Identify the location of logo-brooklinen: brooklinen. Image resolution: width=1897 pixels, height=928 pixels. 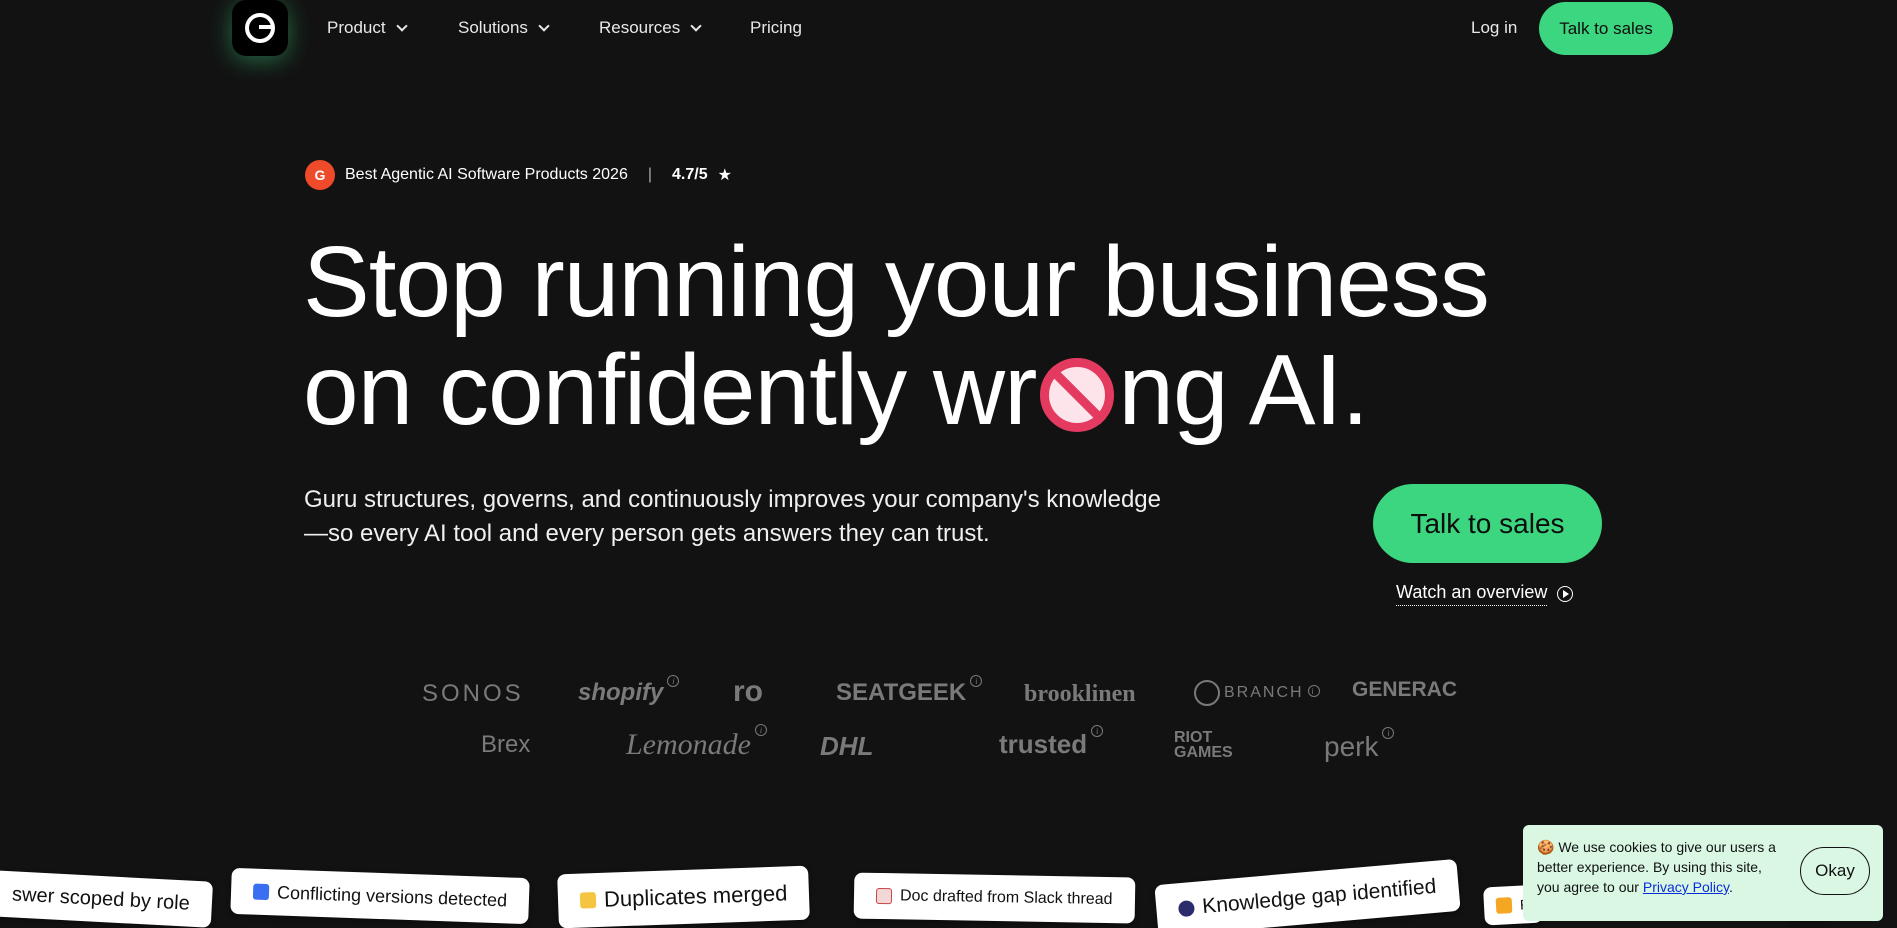
(1080, 694).